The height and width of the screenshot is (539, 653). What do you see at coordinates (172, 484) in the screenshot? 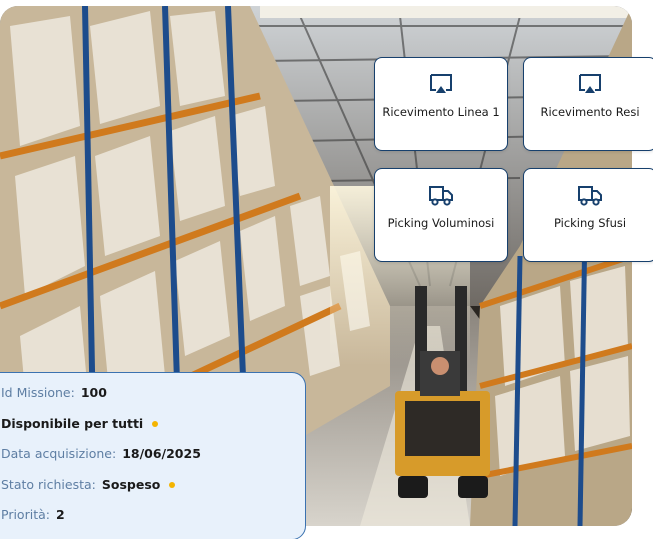
I see `request-status-dot` at bounding box center [172, 484].